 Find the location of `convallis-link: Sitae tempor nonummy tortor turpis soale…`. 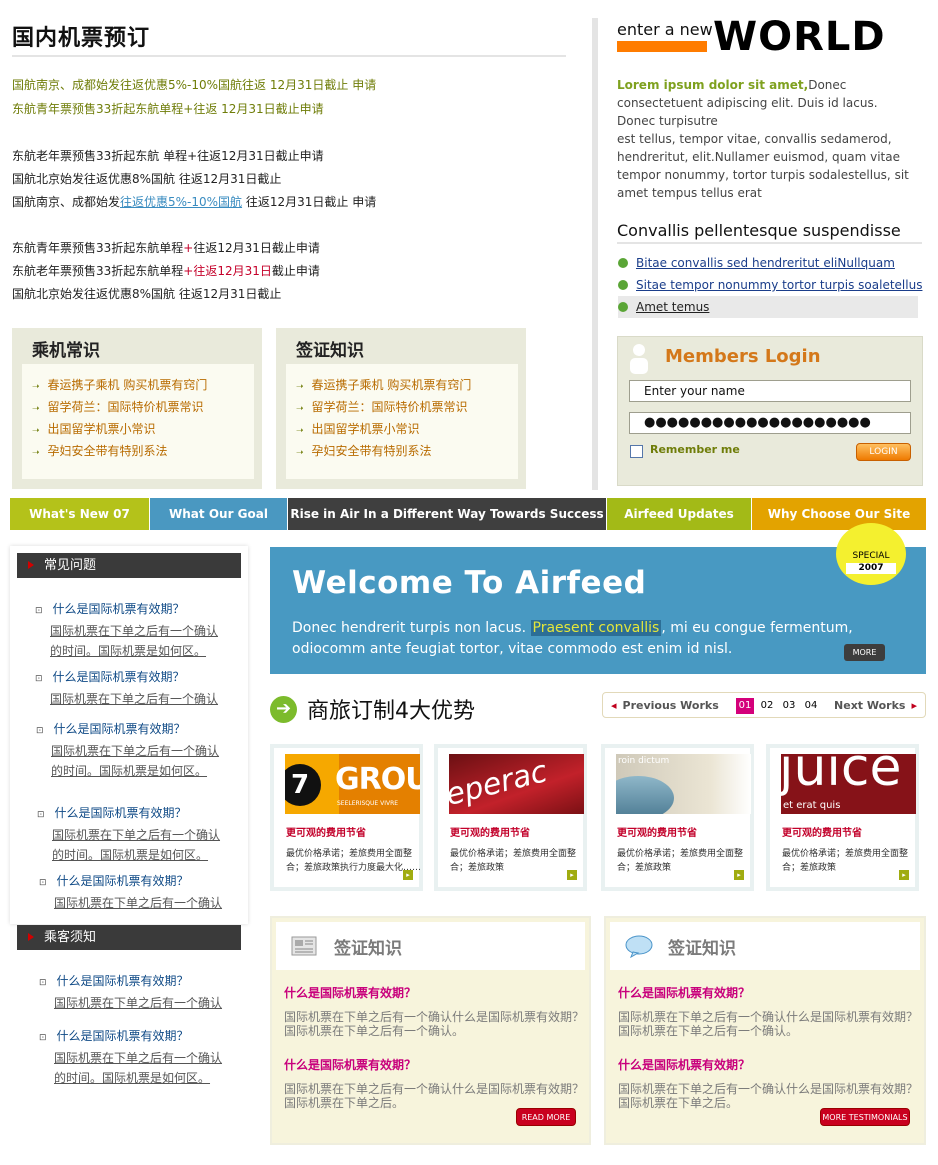

convallis-link: Sitae tempor nonummy tortor turpis soale… is located at coordinates (770, 285).